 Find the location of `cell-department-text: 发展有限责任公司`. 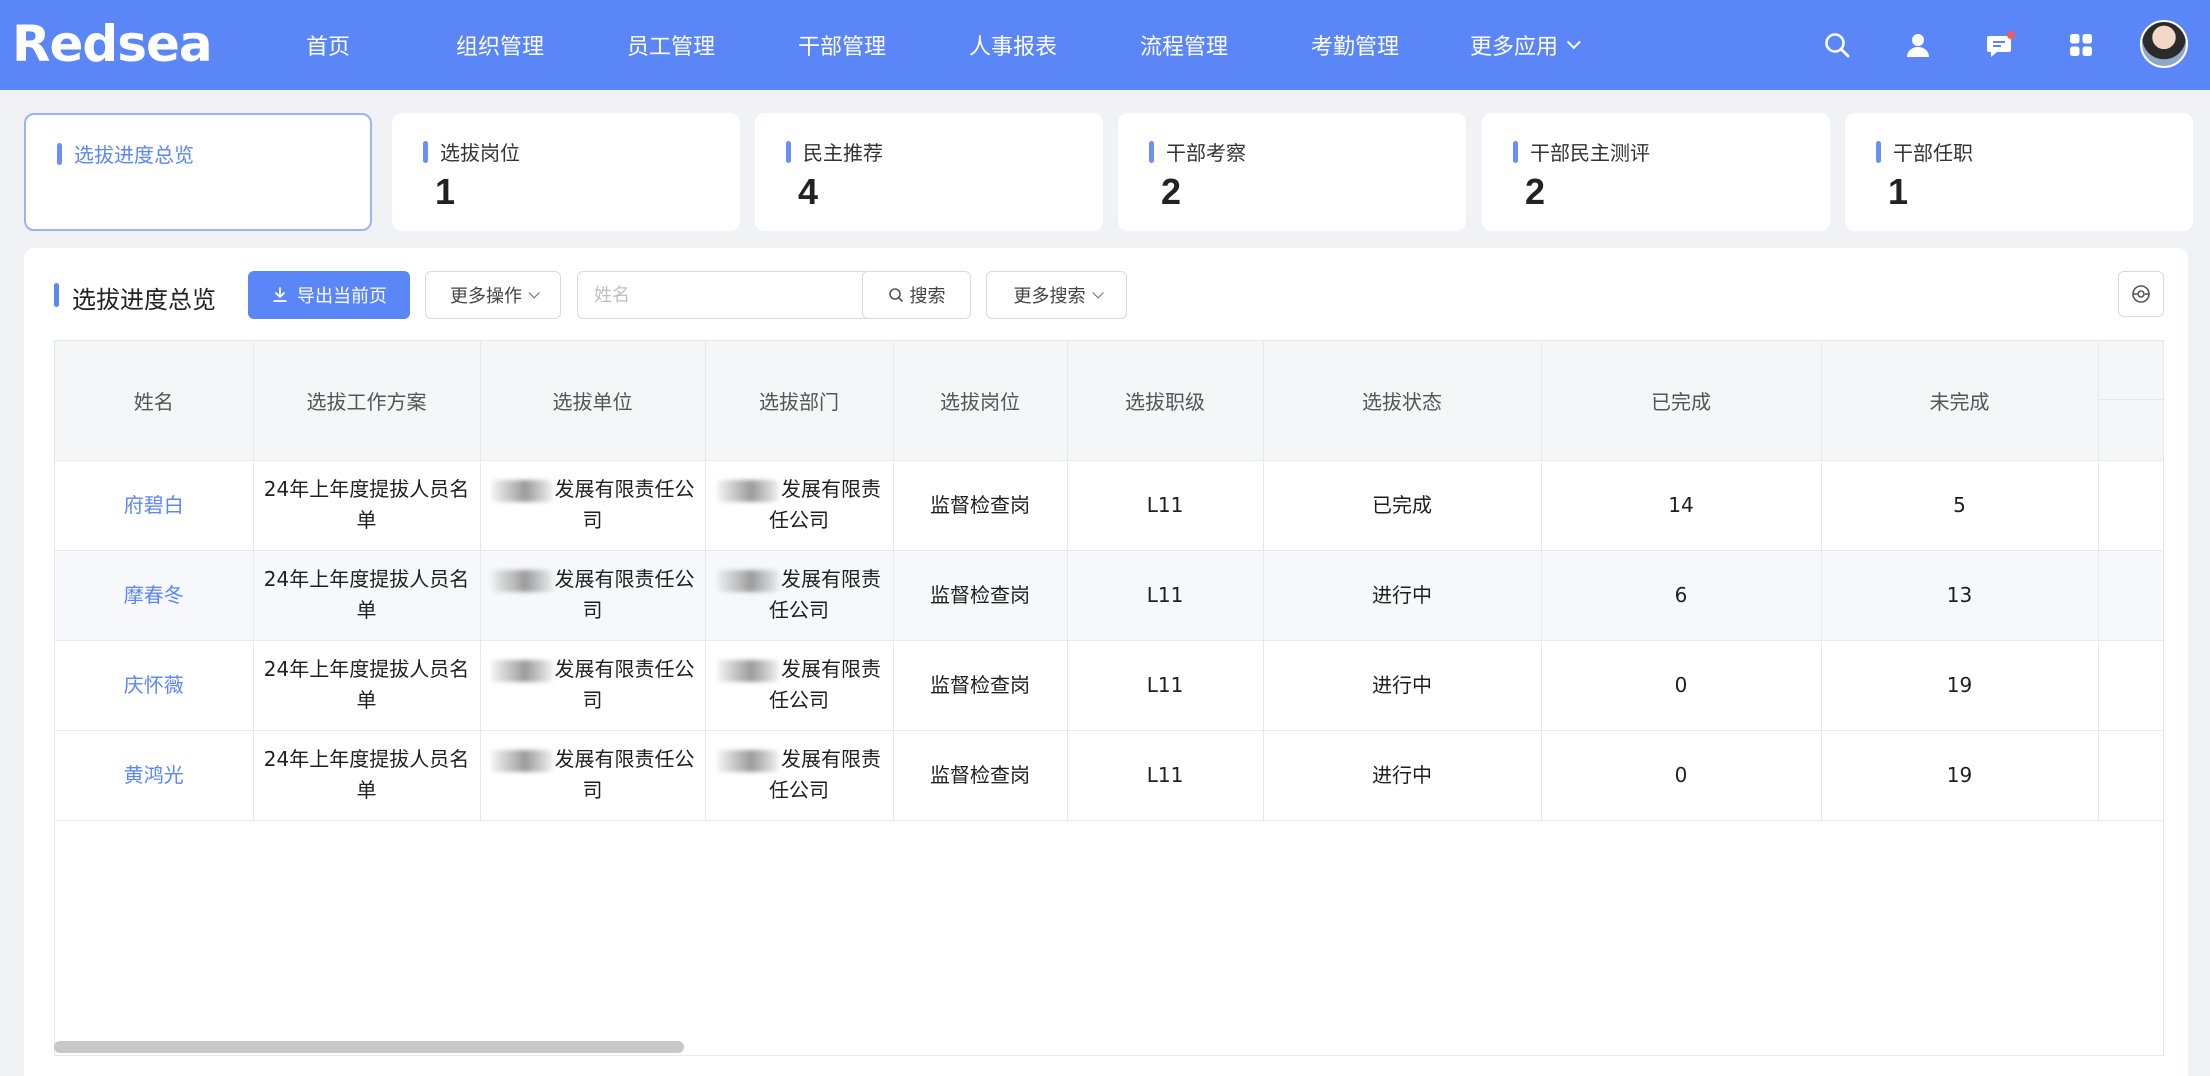

cell-department-text: 发展有限责任公司 is located at coordinates (825, 684).